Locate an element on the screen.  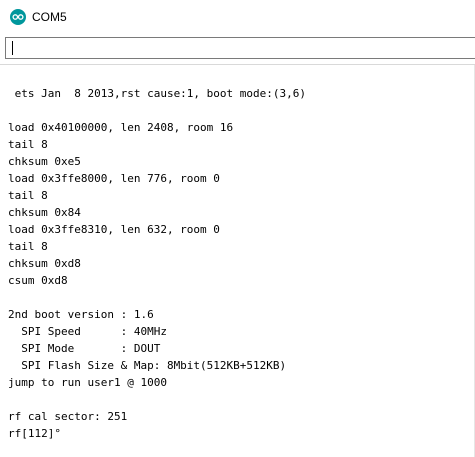
send-bar is located at coordinates (237, 49).